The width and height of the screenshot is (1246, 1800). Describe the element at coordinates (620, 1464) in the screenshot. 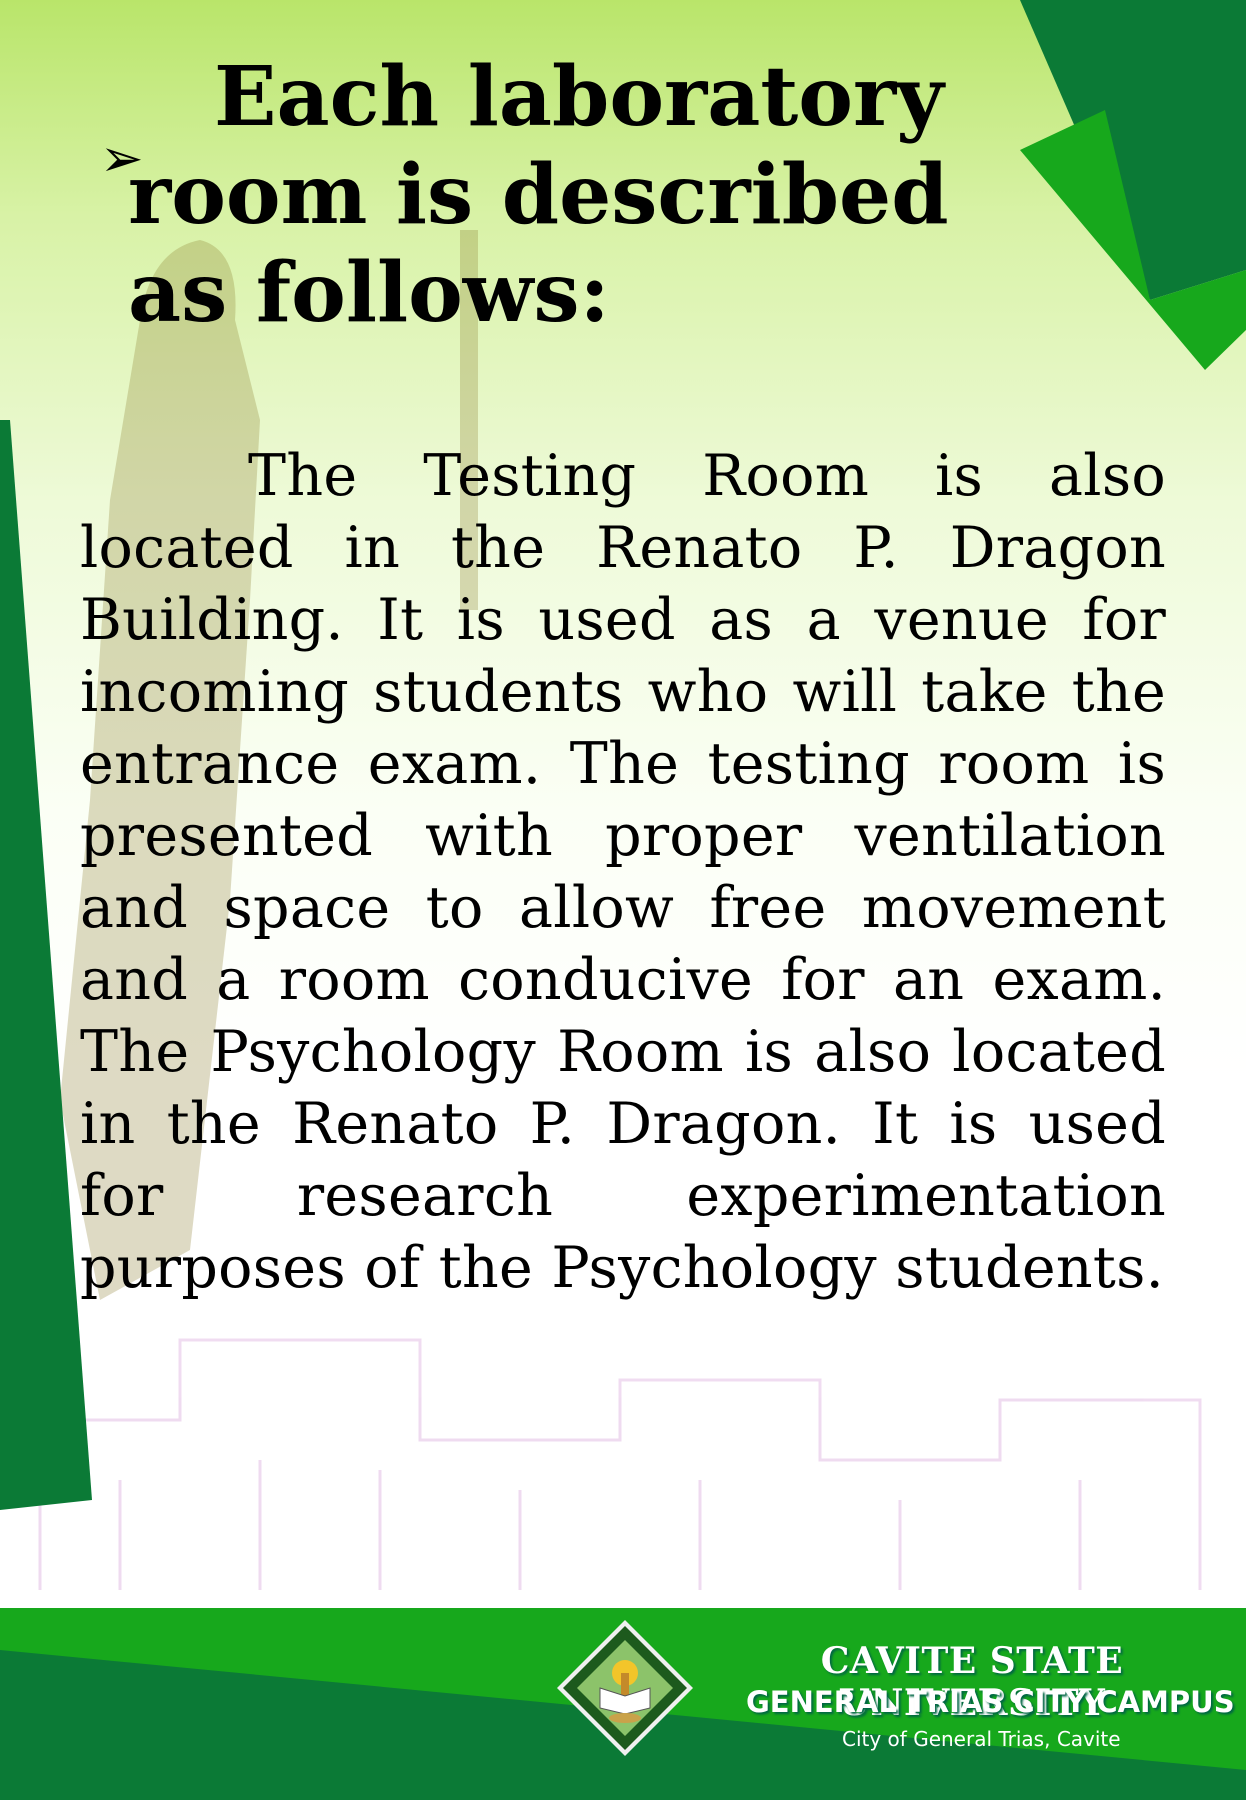

I see `building-watermark` at that location.